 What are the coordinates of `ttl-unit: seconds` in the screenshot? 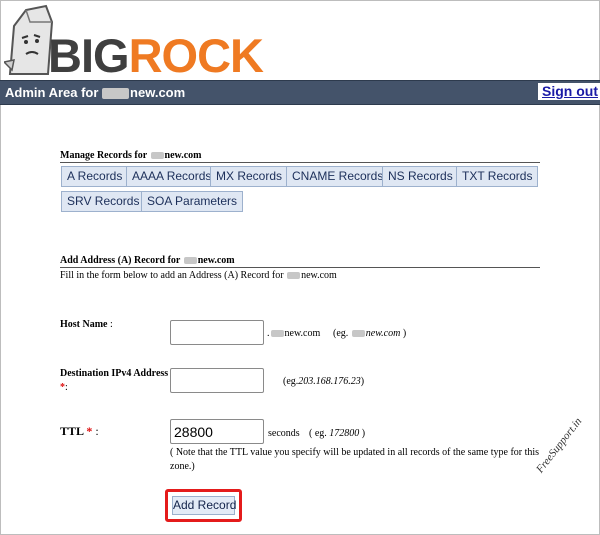 It's located at (284, 433).